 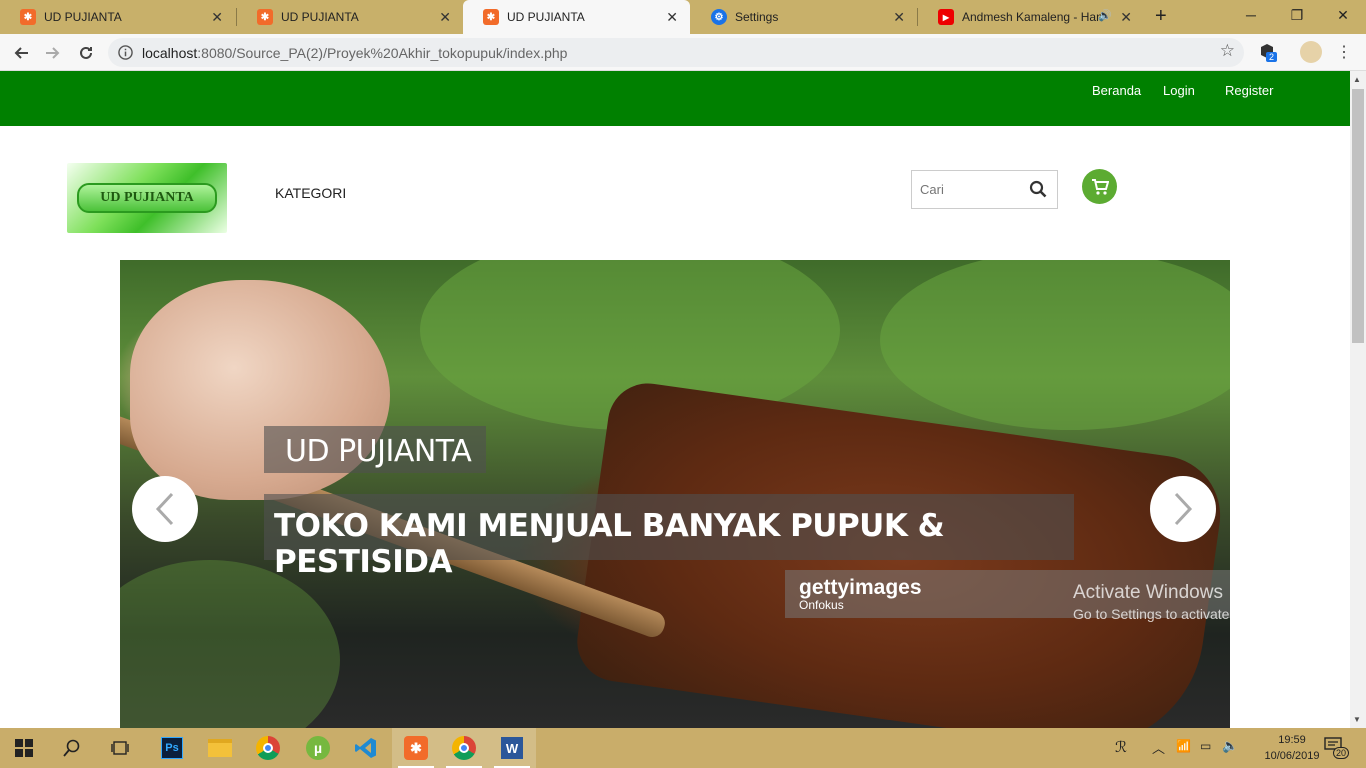 I want to click on cart-icon, so click(x=1100, y=186).